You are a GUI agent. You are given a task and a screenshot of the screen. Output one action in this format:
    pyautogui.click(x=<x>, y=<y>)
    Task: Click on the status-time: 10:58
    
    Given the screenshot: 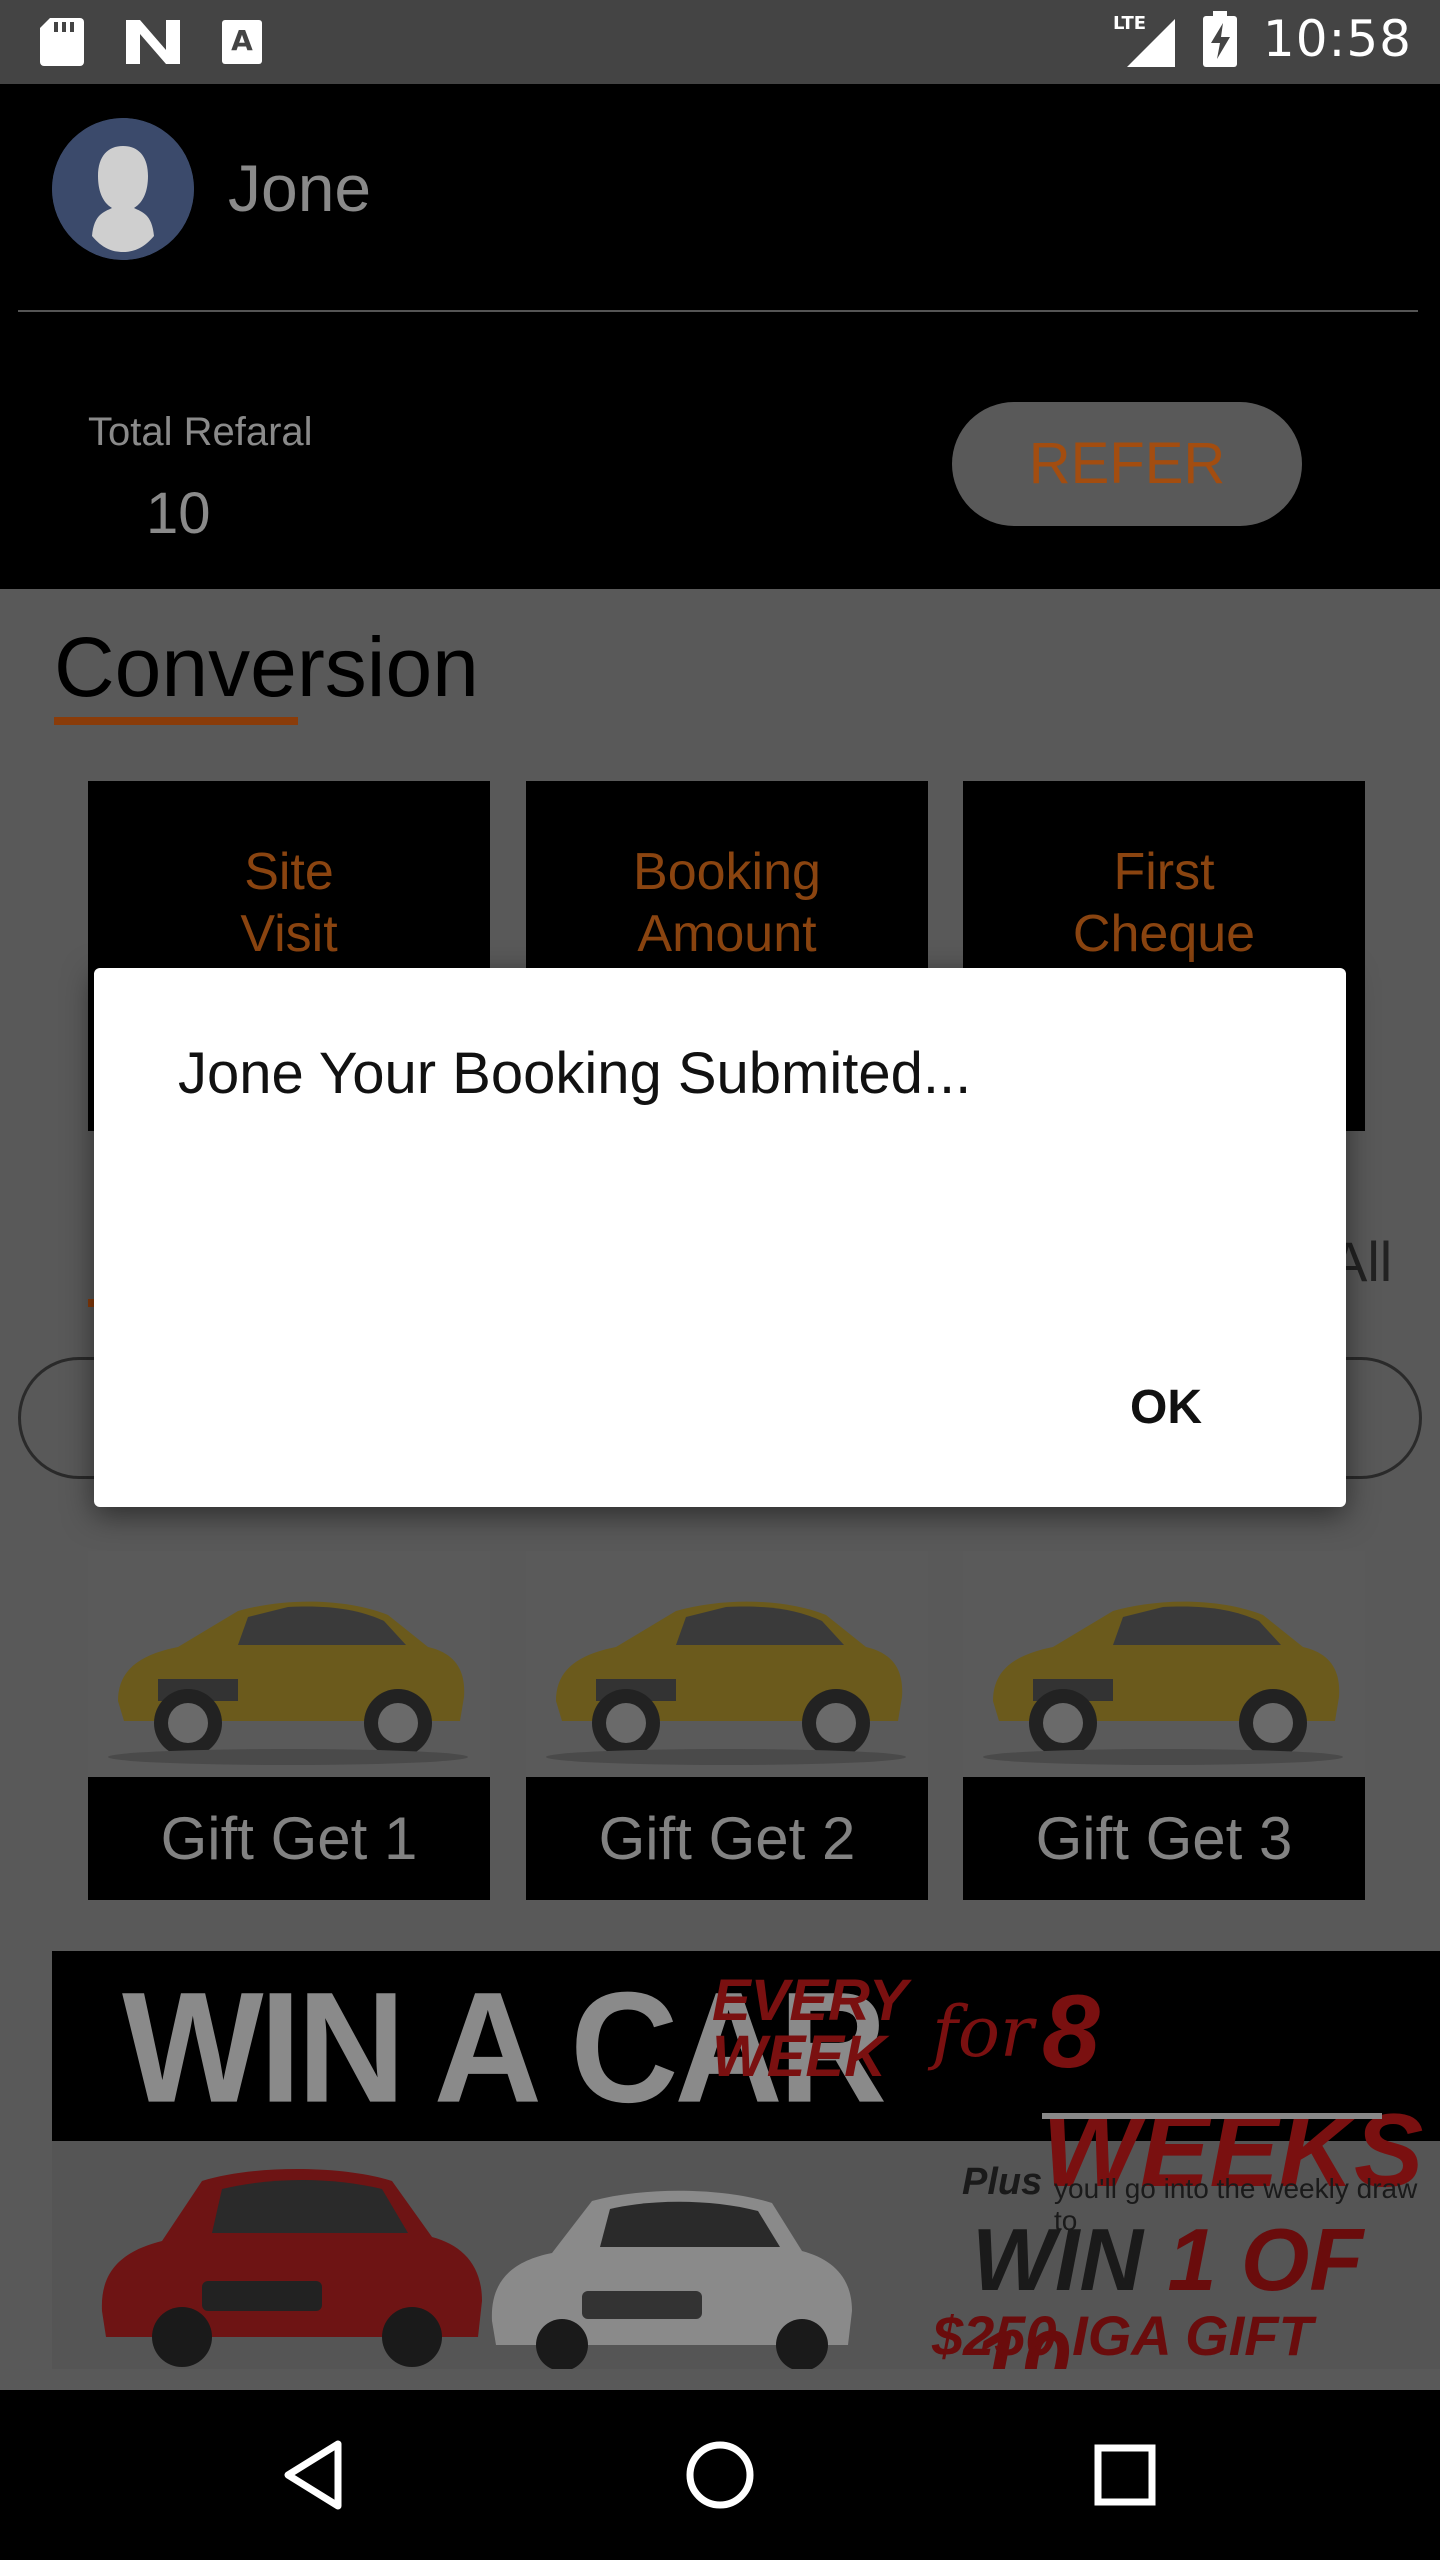 What is the action you would take?
    pyautogui.click(x=1337, y=39)
    